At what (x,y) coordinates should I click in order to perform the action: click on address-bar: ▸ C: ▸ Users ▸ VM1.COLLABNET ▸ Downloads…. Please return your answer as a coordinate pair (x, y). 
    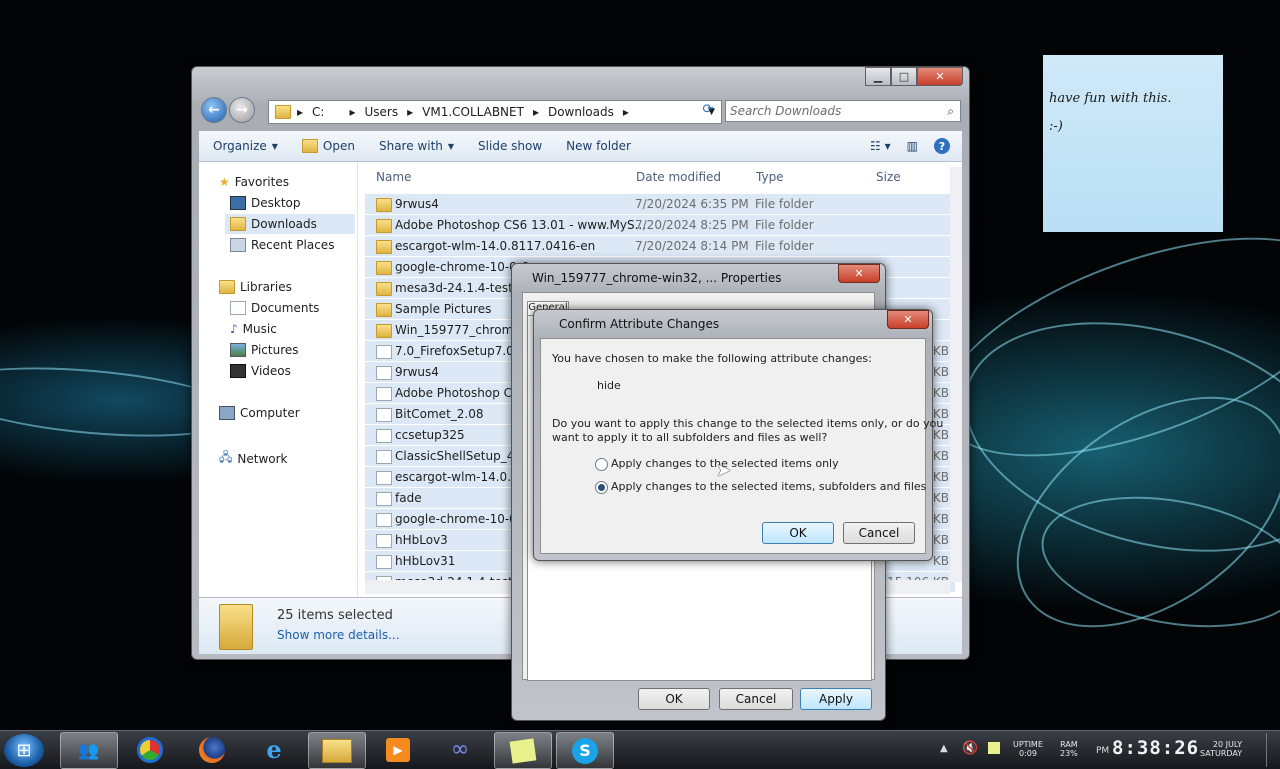
    Looking at the image, I should click on (495, 112).